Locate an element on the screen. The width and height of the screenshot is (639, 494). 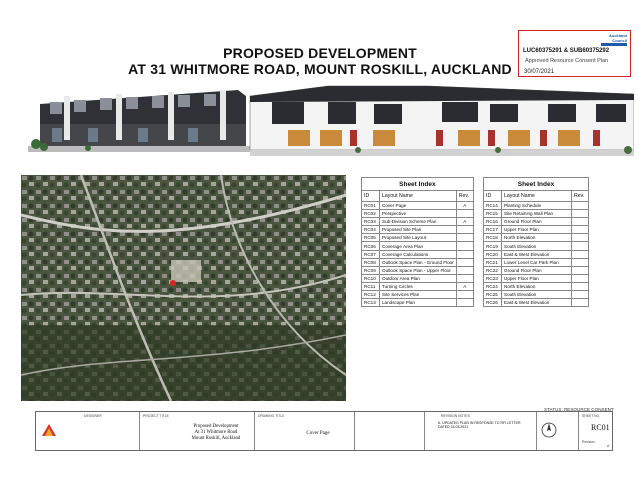
table-row: RC14 Planting Schedule is located at coordinates (536, 205).